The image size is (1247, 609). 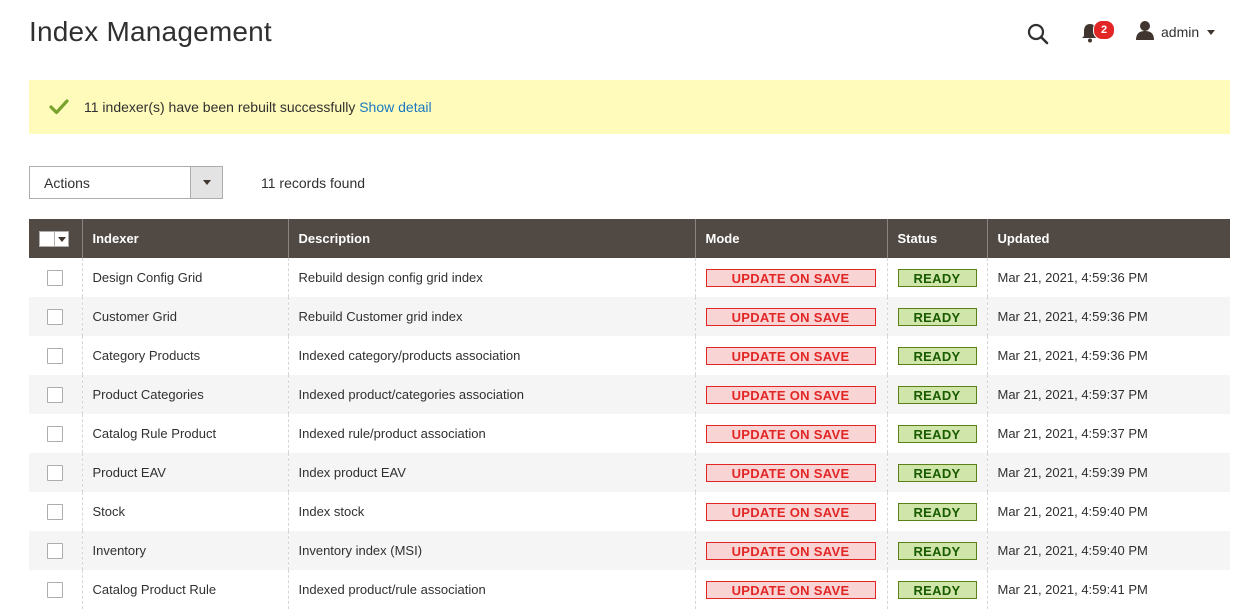 I want to click on admin-user-menu: admin, so click(x=1175, y=32).